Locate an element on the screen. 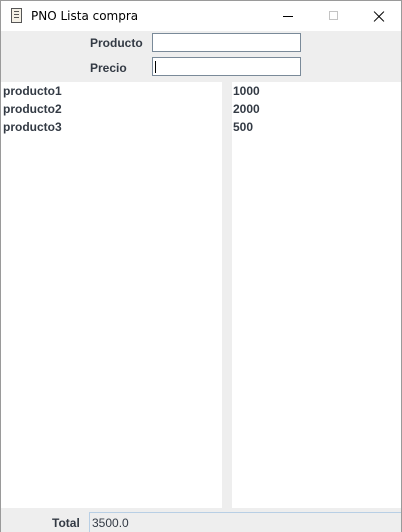 The image size is (402, 532). precio-input is located at coordinates (226, 66).